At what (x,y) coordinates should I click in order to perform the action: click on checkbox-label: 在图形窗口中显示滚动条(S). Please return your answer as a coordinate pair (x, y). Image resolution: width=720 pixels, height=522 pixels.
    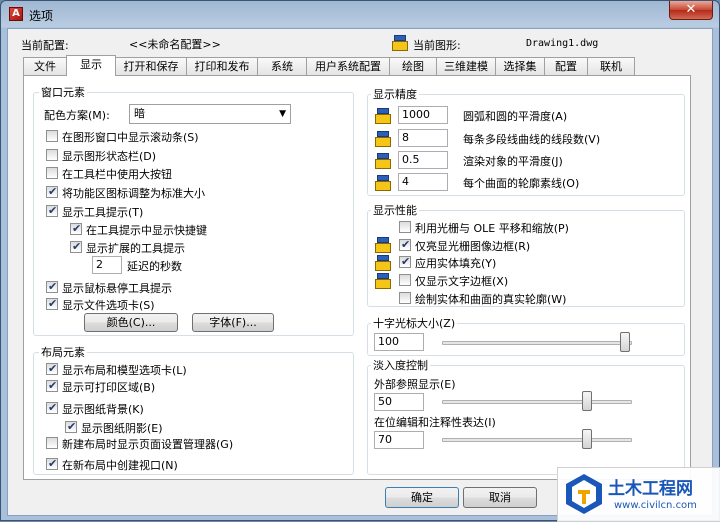
    Looking at the image, I should click on (130, 137).